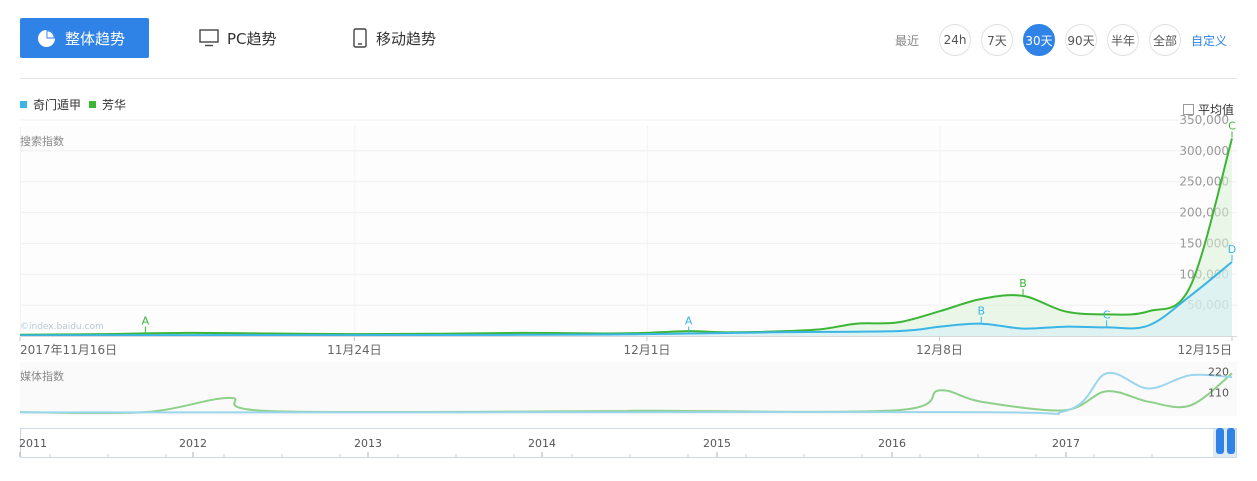 The width and height of the screenshot is (1257, 481). I want to click on x-tick-label: 2017年11月16日, so click(68, 350).